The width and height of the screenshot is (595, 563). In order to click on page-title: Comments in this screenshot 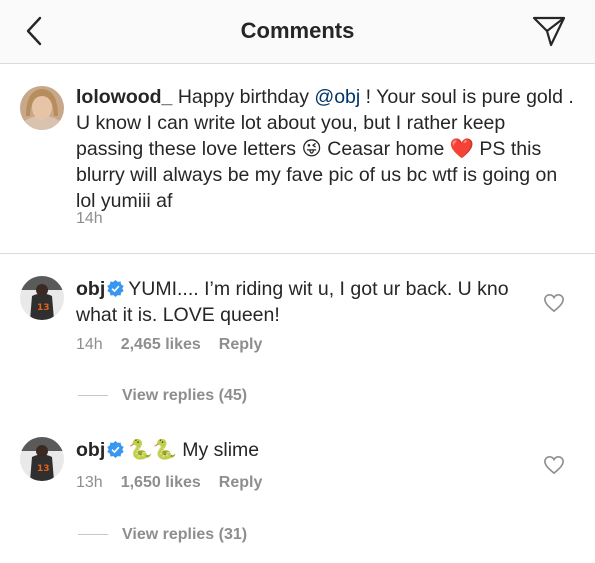, I will do `click(297, 30)`.